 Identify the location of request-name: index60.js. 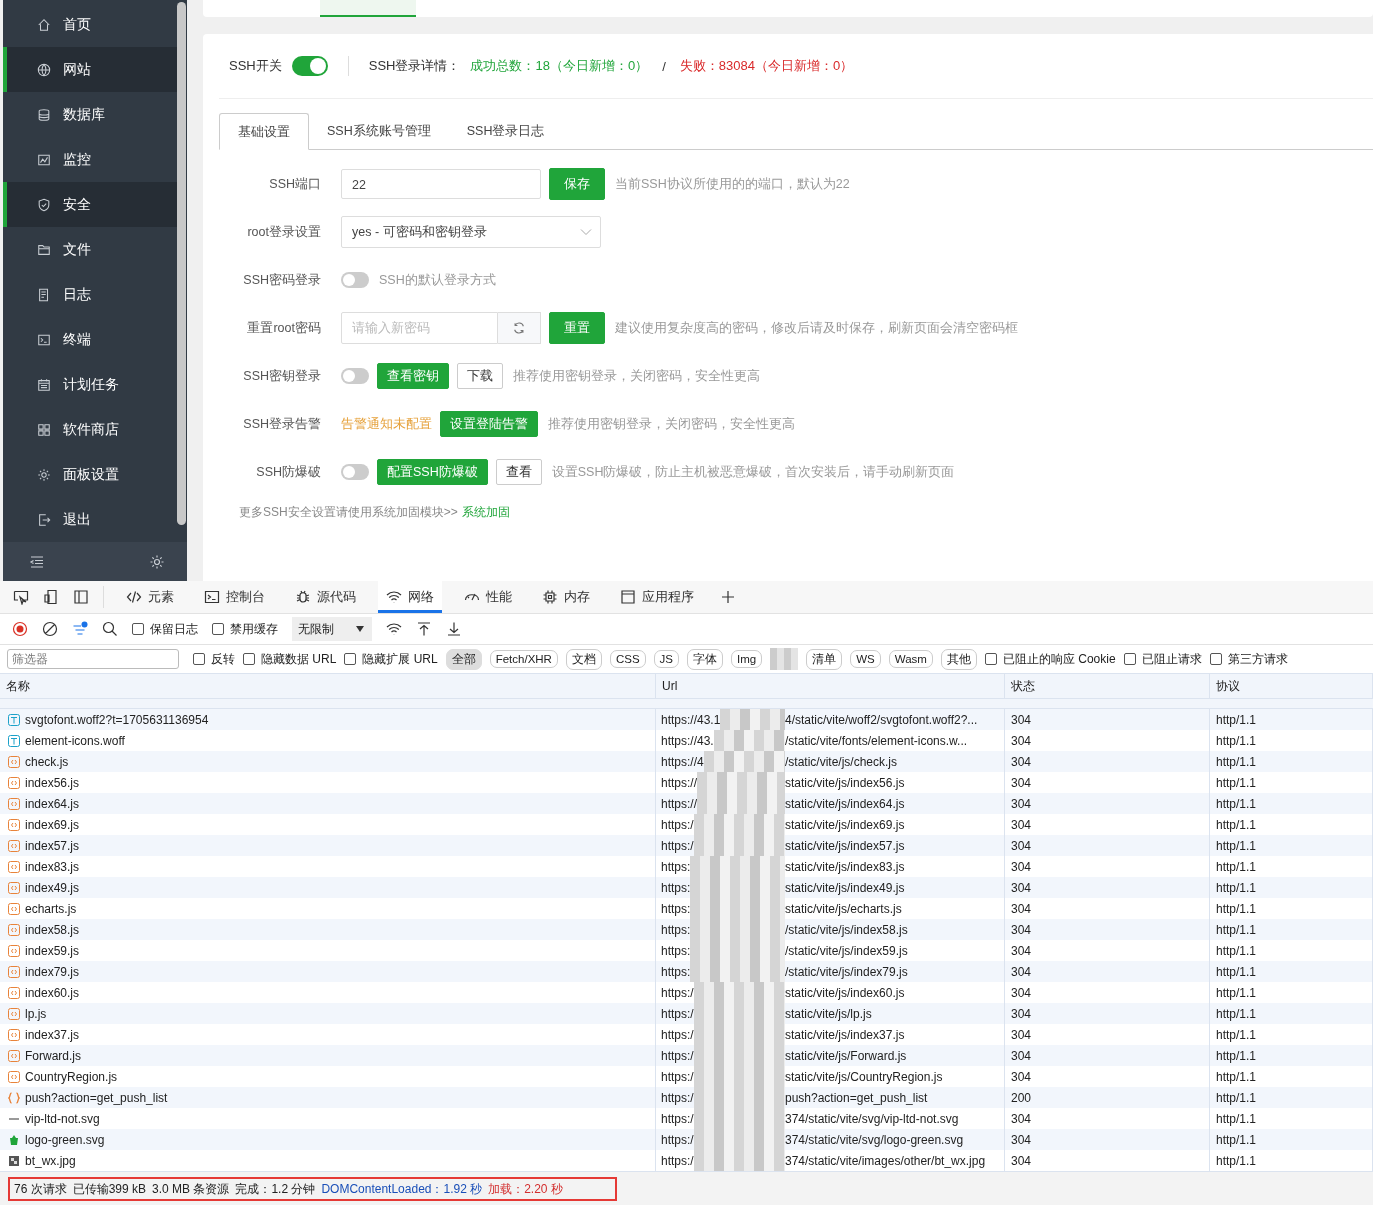
(52, 992).